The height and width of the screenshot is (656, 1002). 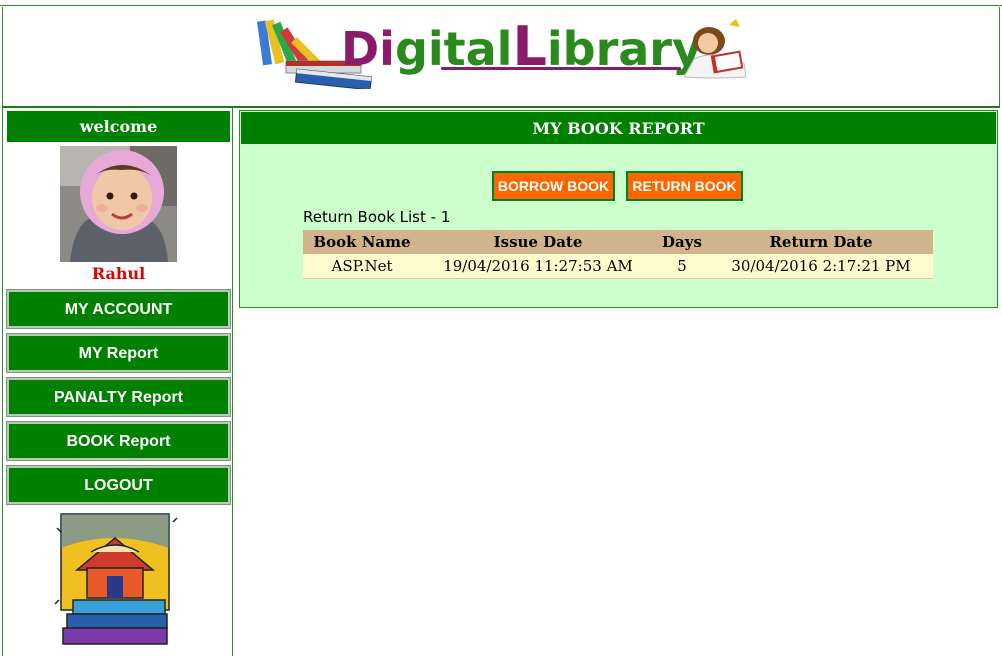 I want to click on cell-book-name: ASP.Net, so click(x=362, y=266).